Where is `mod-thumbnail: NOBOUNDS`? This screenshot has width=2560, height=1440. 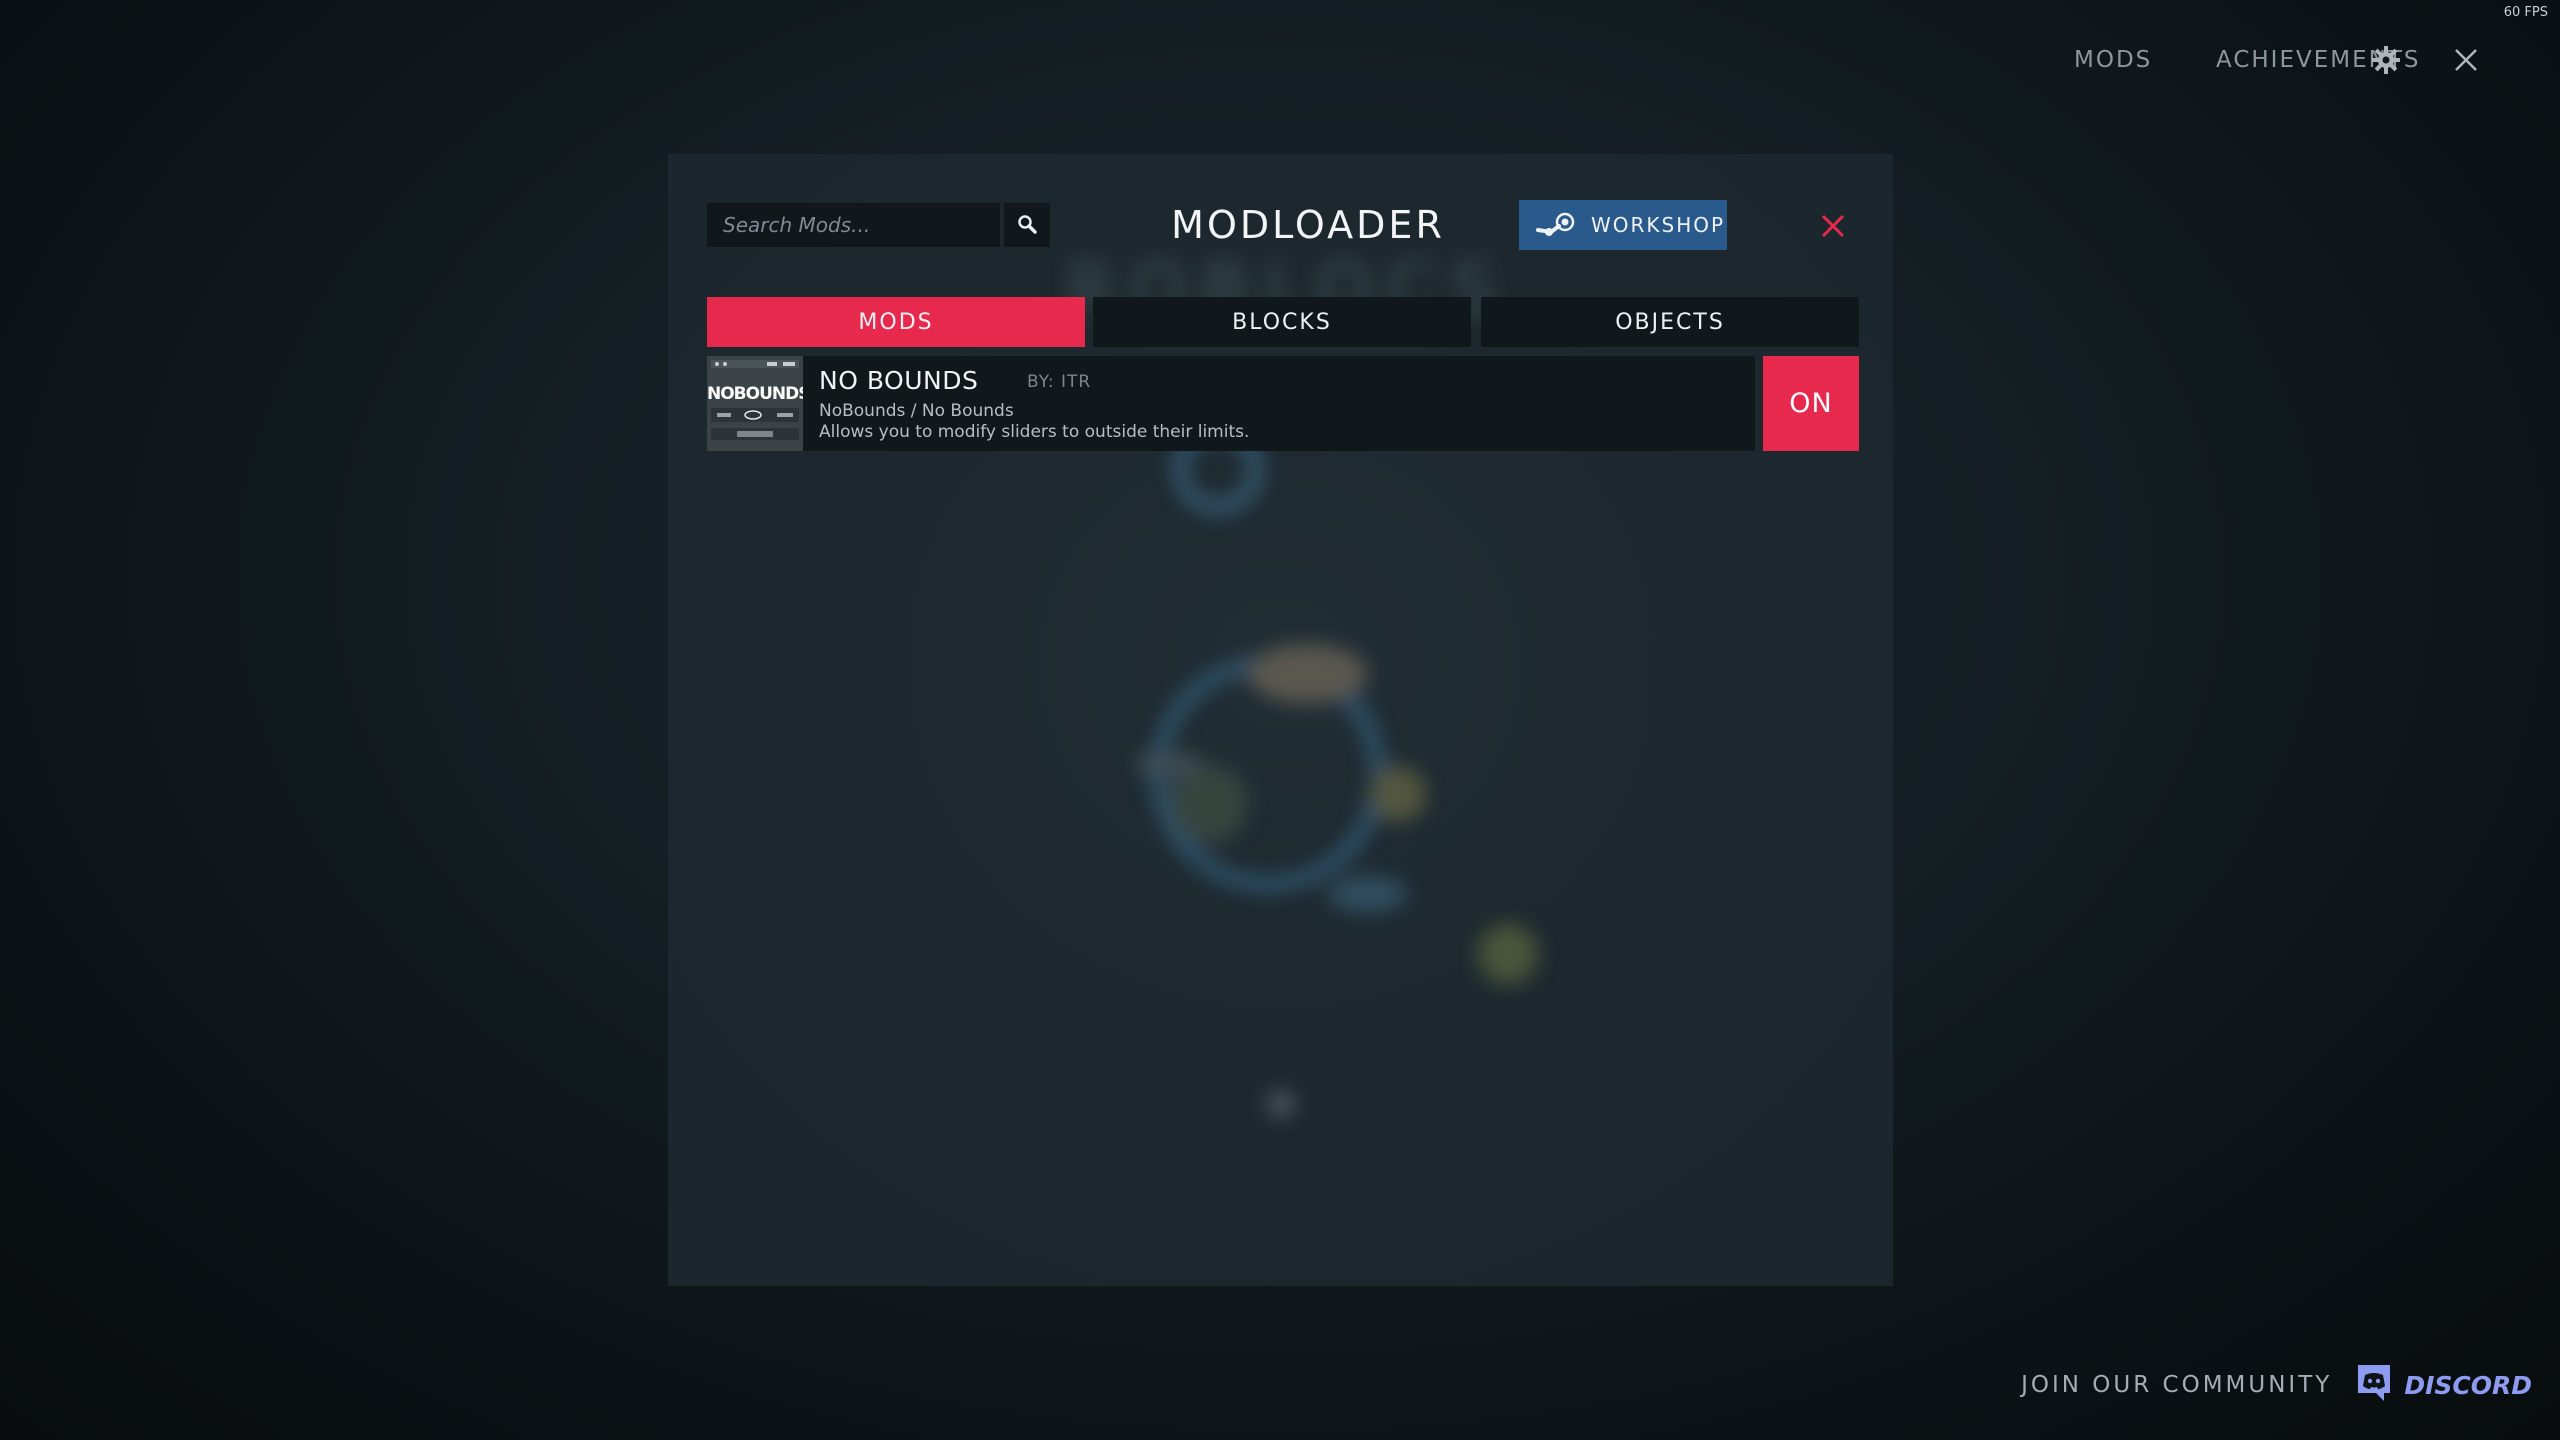 mod-thumbnail: NOBOUNDS is located at coordinates (755, 403).